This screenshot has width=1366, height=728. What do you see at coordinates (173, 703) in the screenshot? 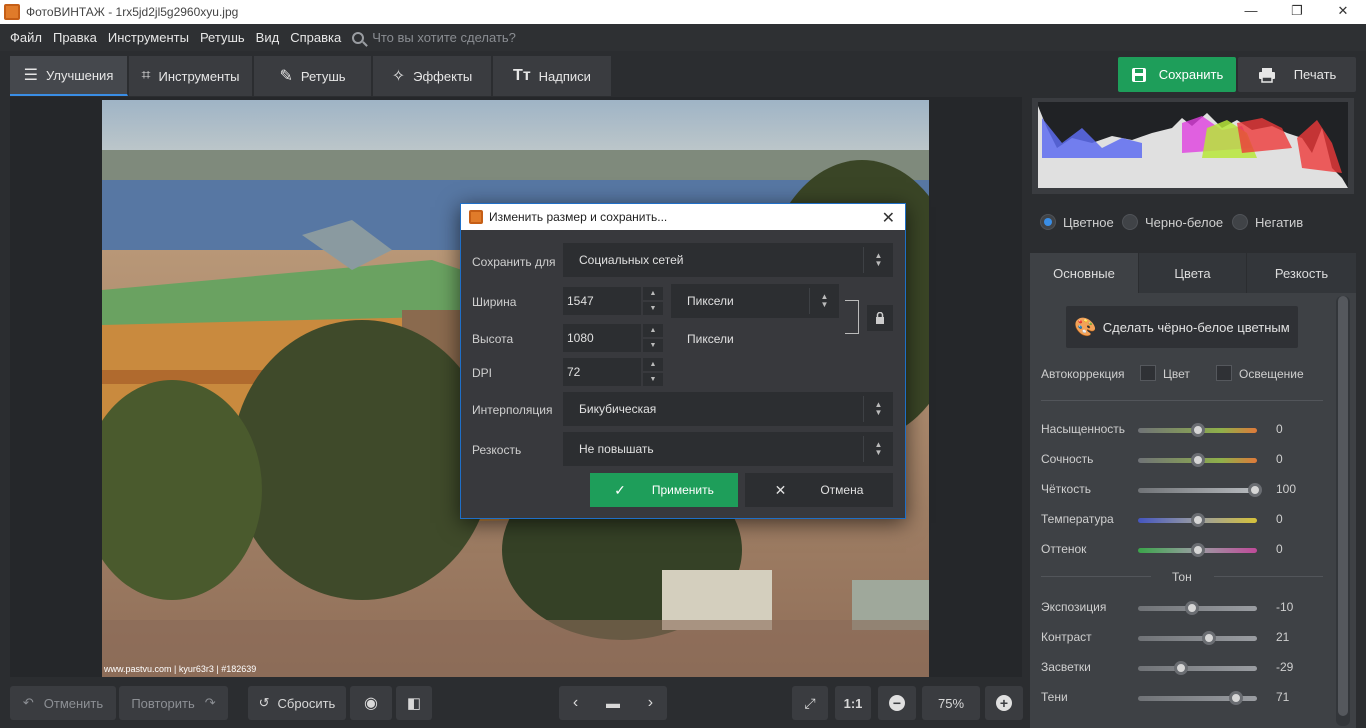
I see `redo-button: Повторить ↷` at bounding box center [173, 703].